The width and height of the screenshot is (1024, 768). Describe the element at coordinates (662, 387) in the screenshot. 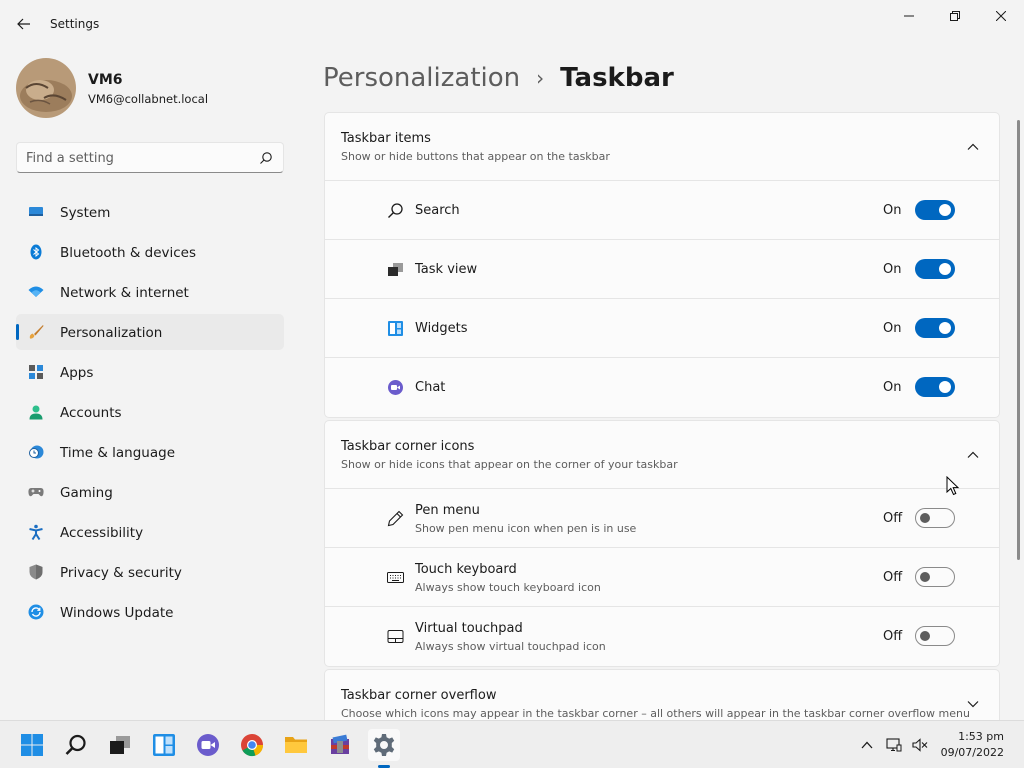

I see `taskbar-item-chat: Chat On` at that location.